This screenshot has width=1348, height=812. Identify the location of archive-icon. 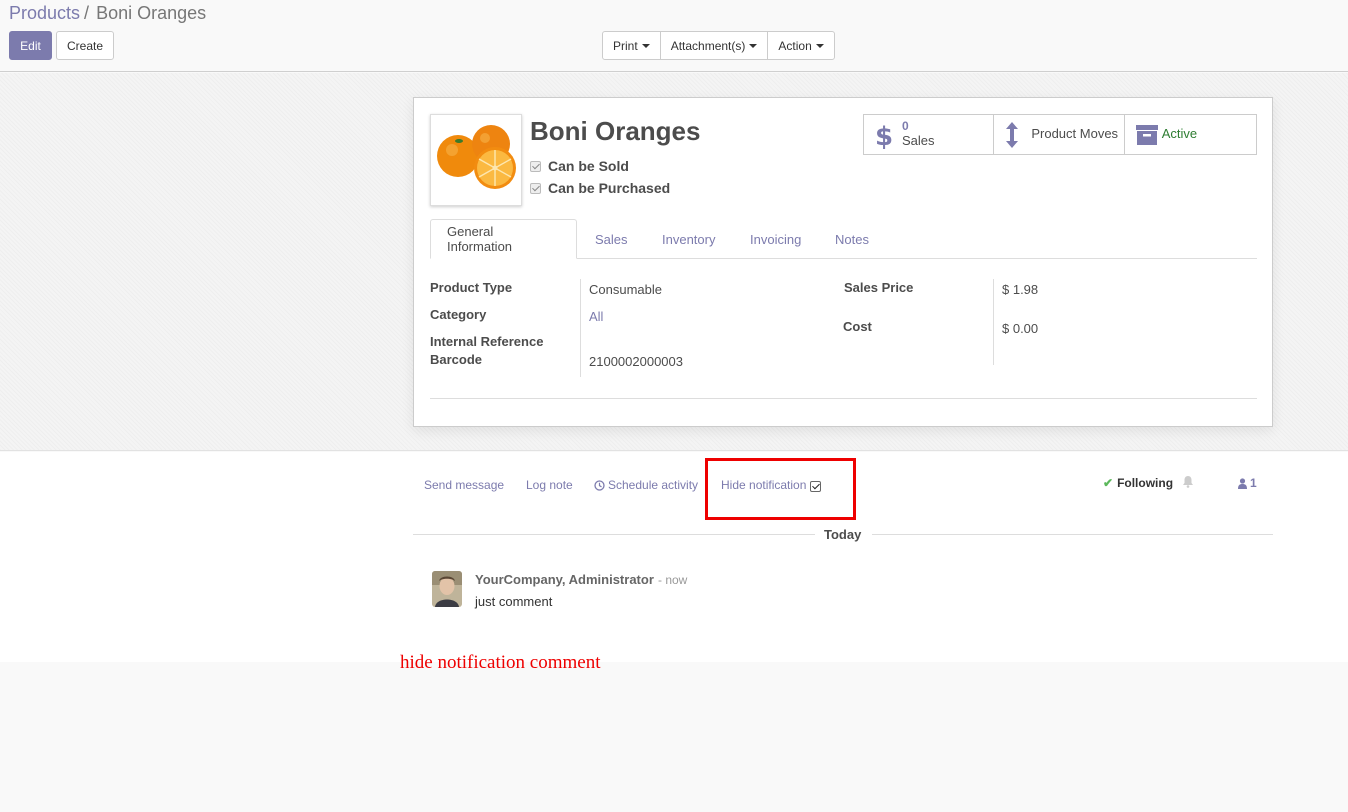
(1147, 135).